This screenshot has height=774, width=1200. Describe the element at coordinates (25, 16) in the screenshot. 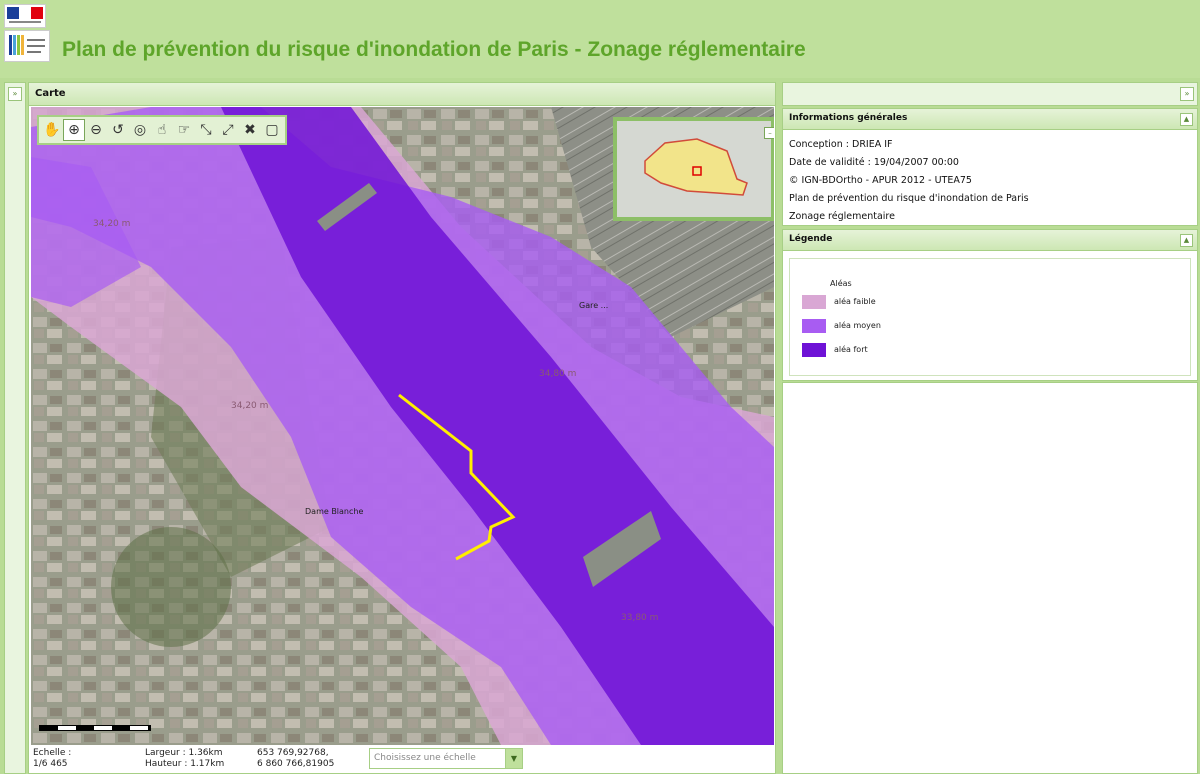

I see `republique-francaise-logo` at that location.